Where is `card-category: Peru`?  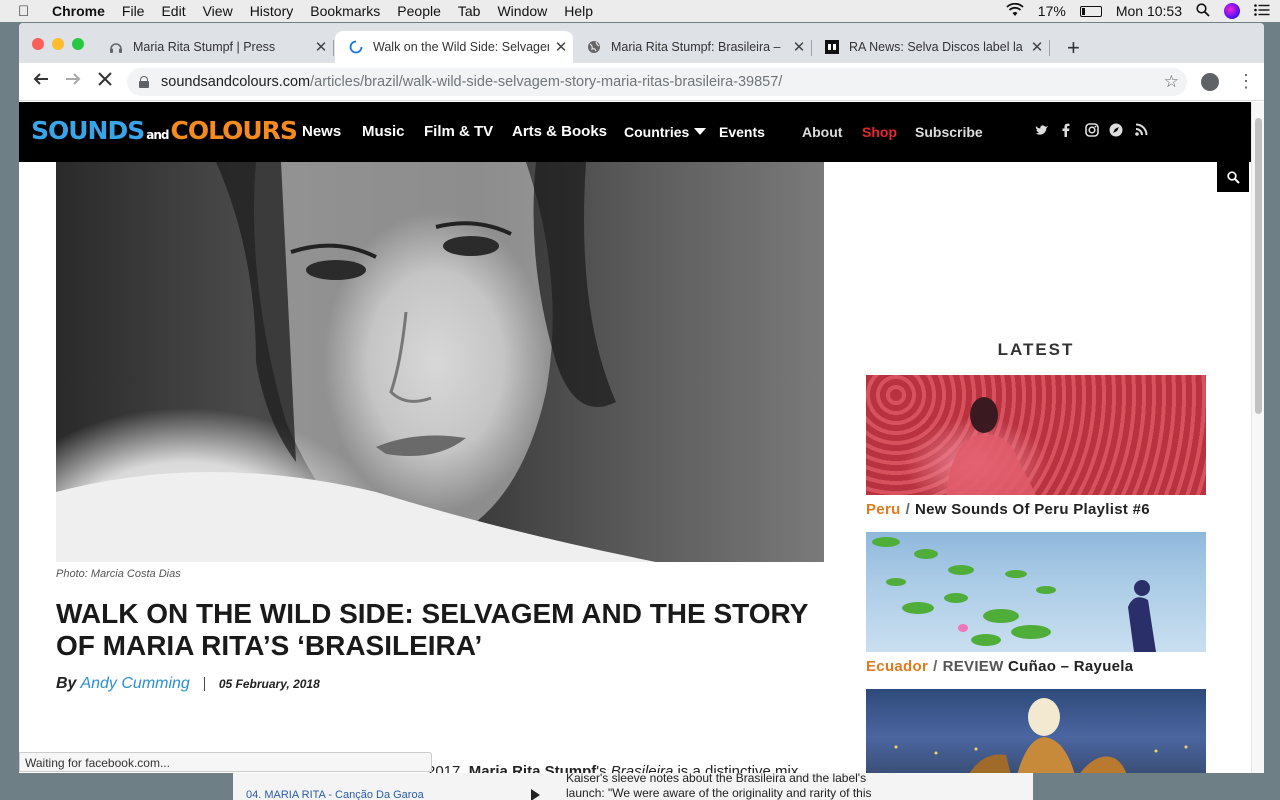 card-category: Peru is located at coordinates (883, 509).